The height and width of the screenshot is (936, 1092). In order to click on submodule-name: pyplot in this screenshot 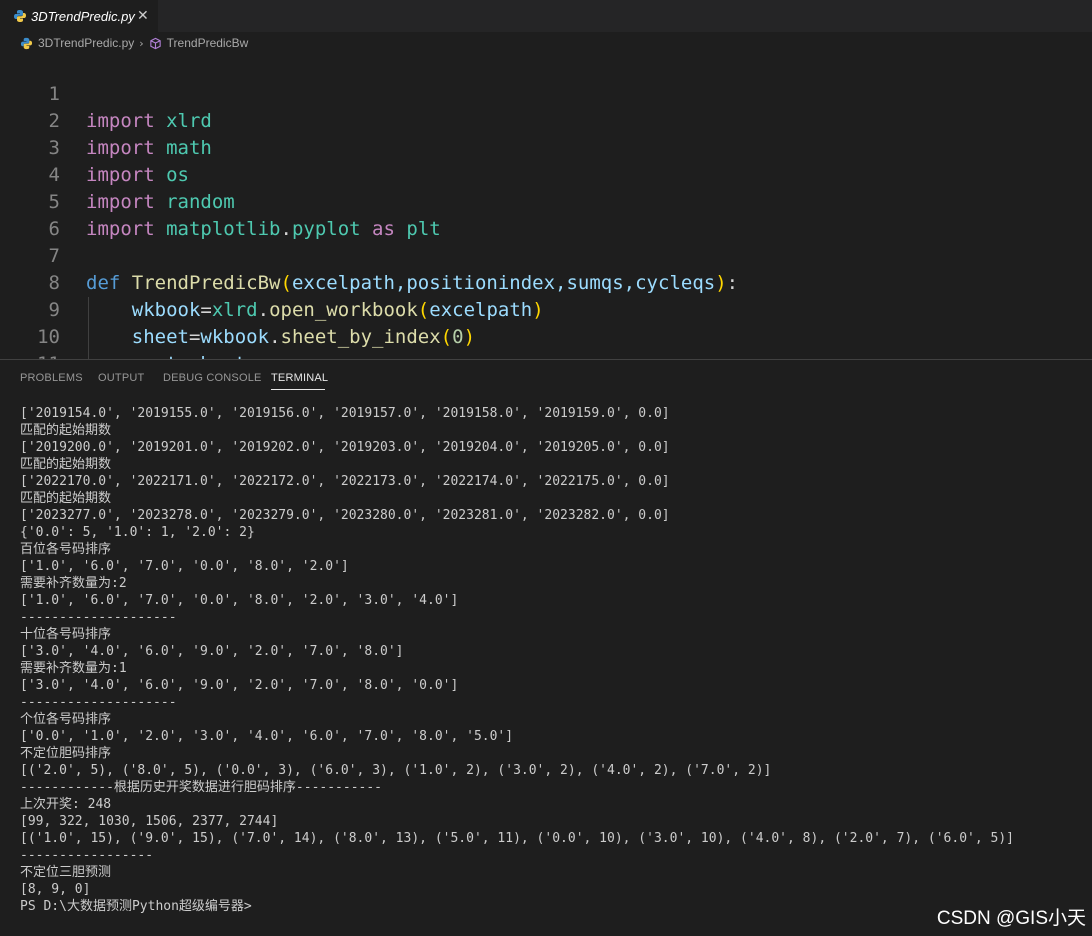, I will do `click(326, 229)`.